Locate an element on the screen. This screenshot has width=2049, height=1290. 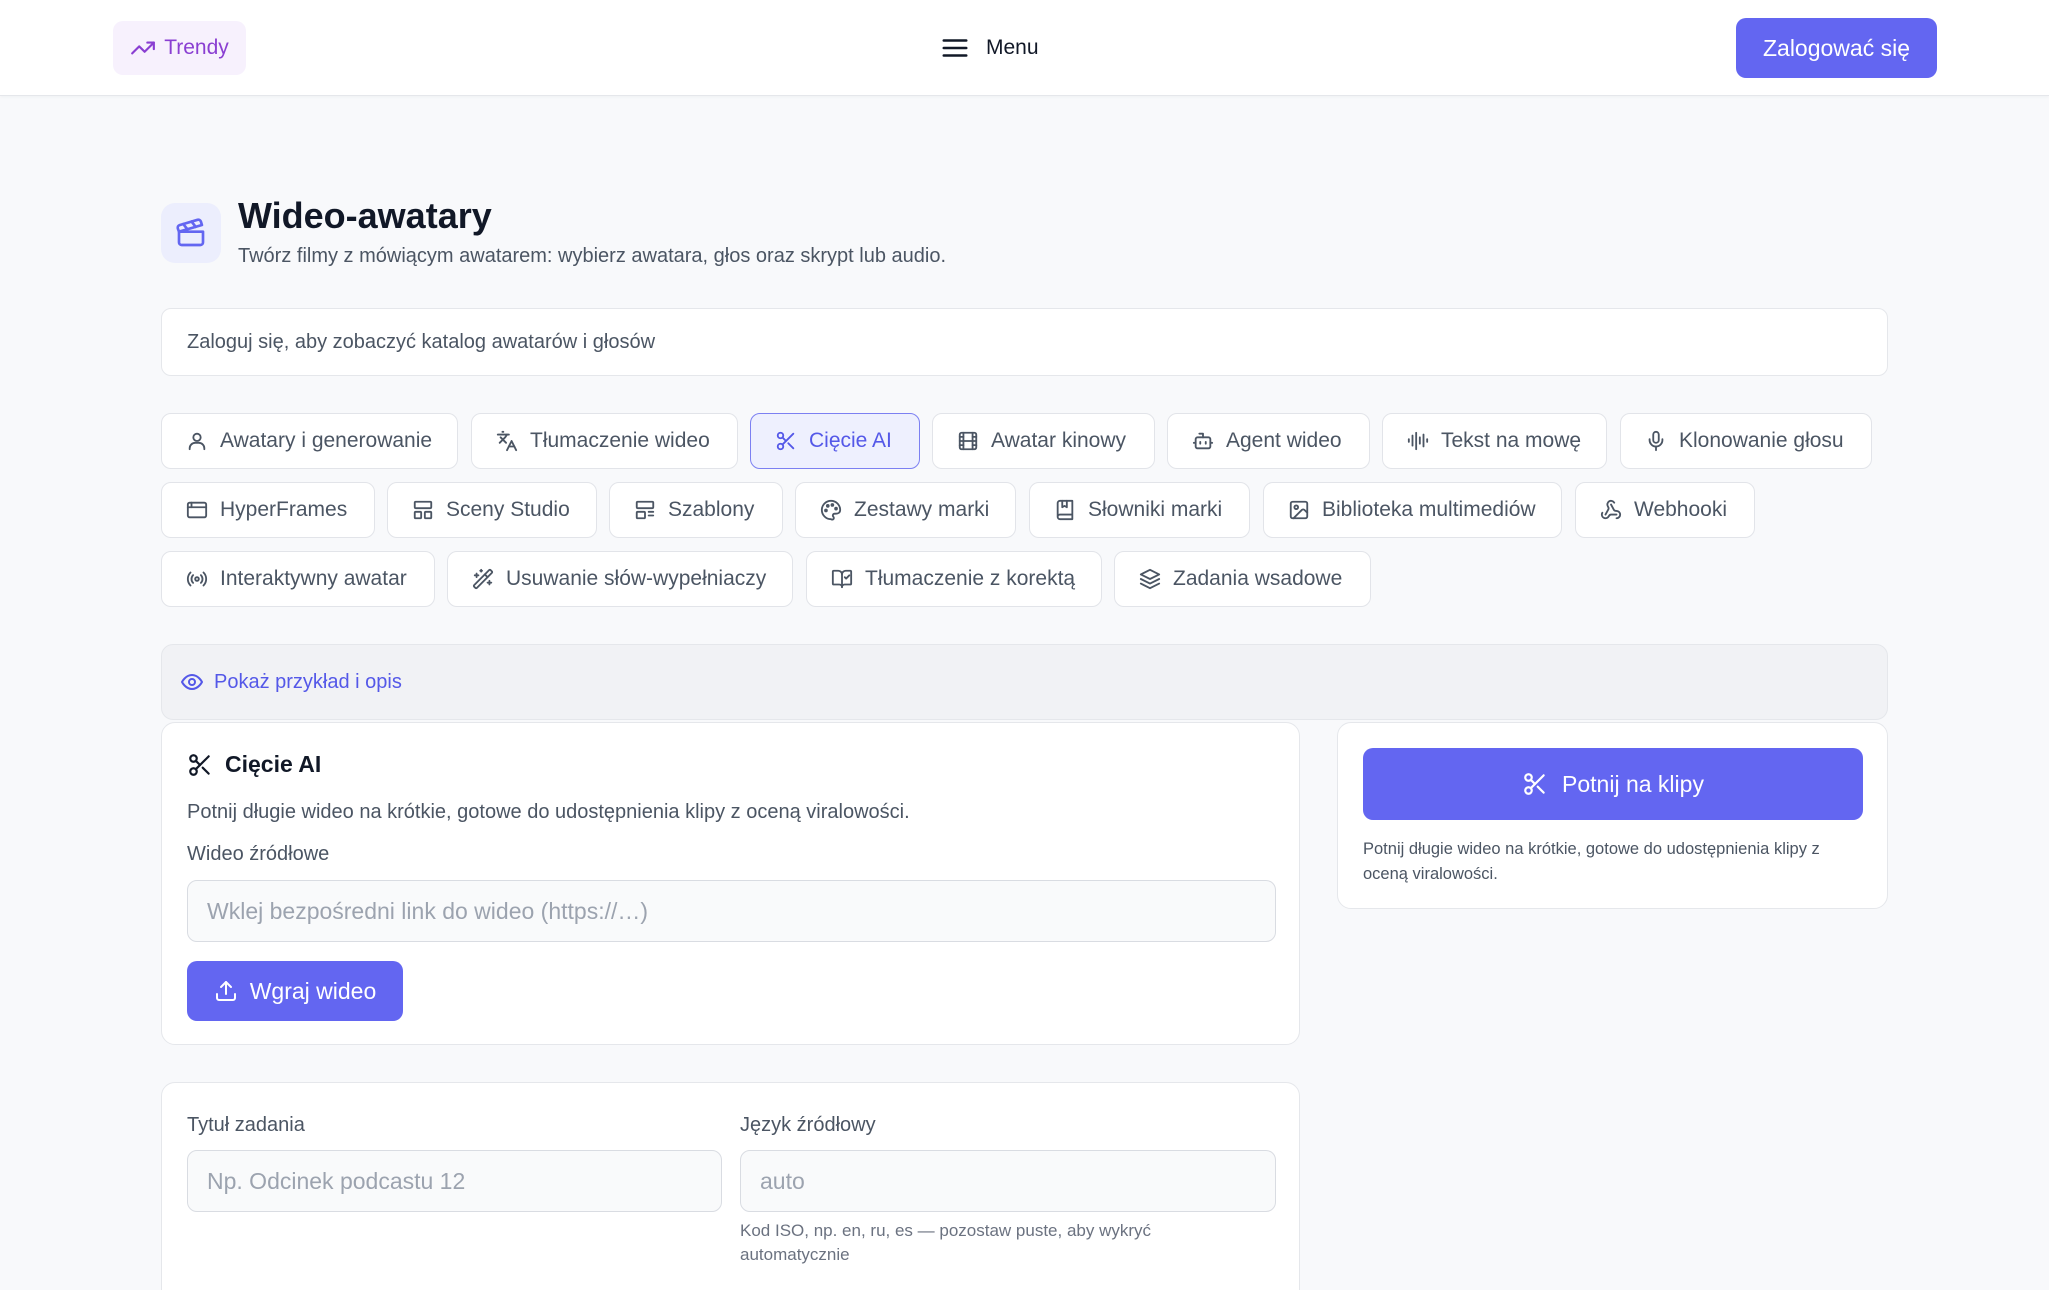
tab-batch-jobs: Zadania wsadowe is located at coordinates (1242, 579).